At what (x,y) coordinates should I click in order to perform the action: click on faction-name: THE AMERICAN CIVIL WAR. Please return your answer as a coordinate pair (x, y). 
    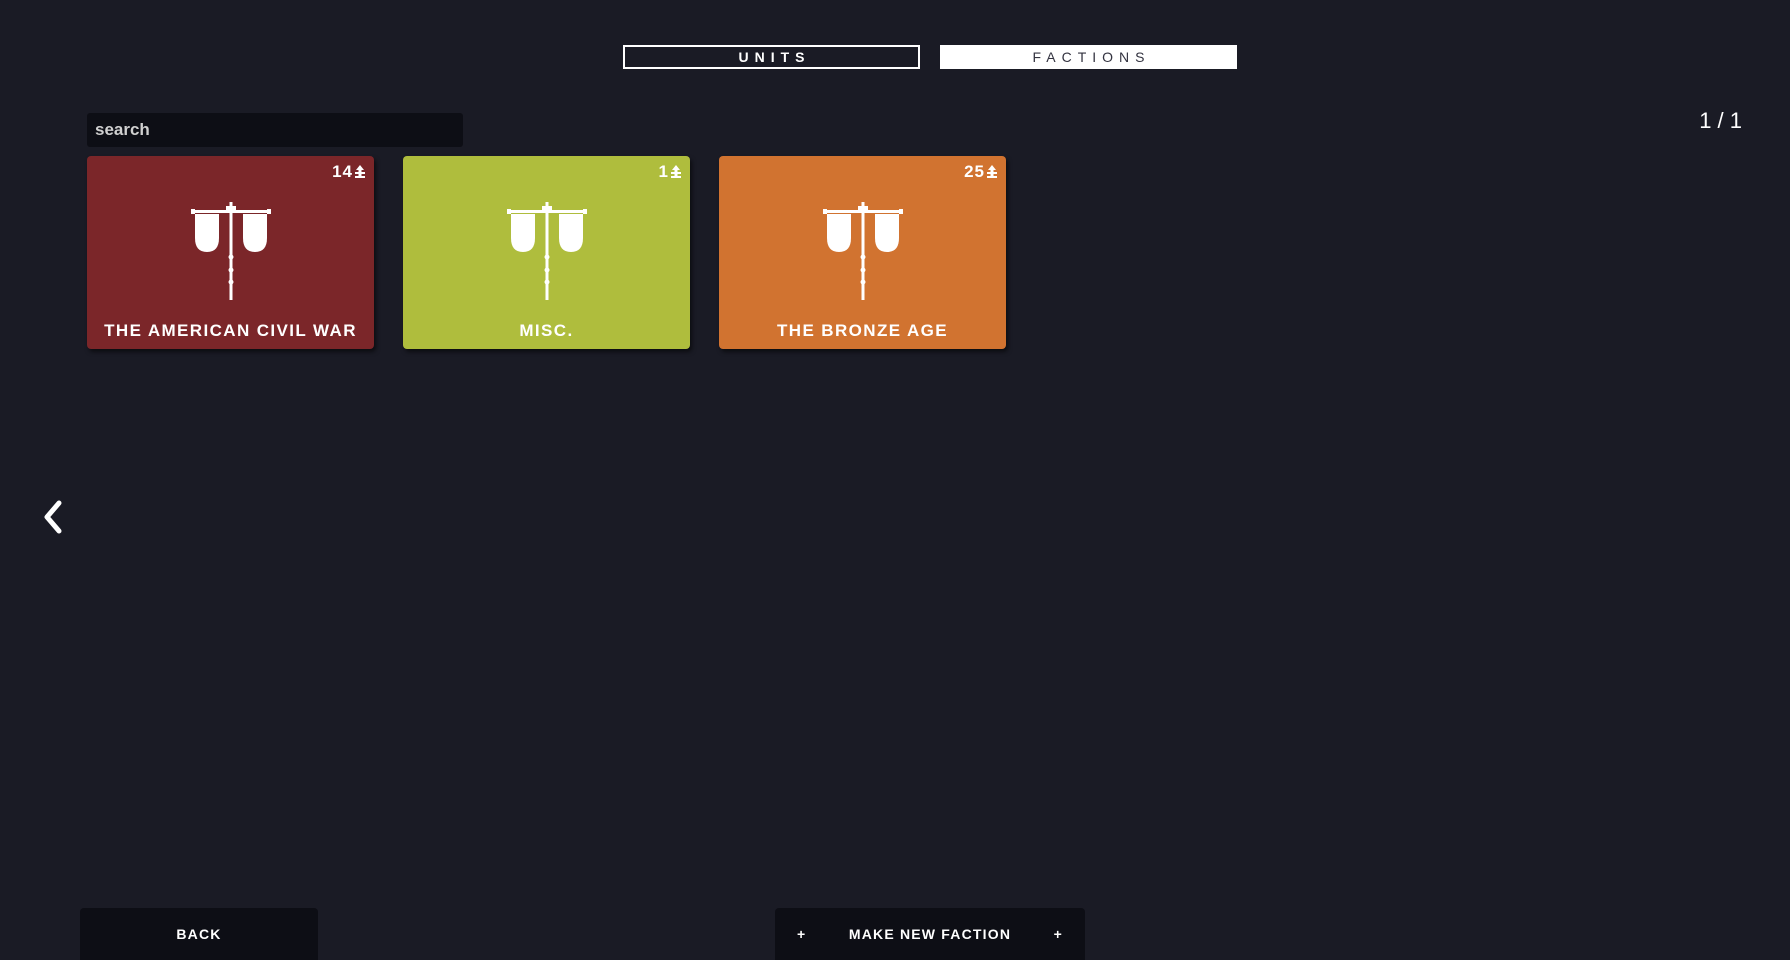
    Looking at the image, I should click on (230, 330).